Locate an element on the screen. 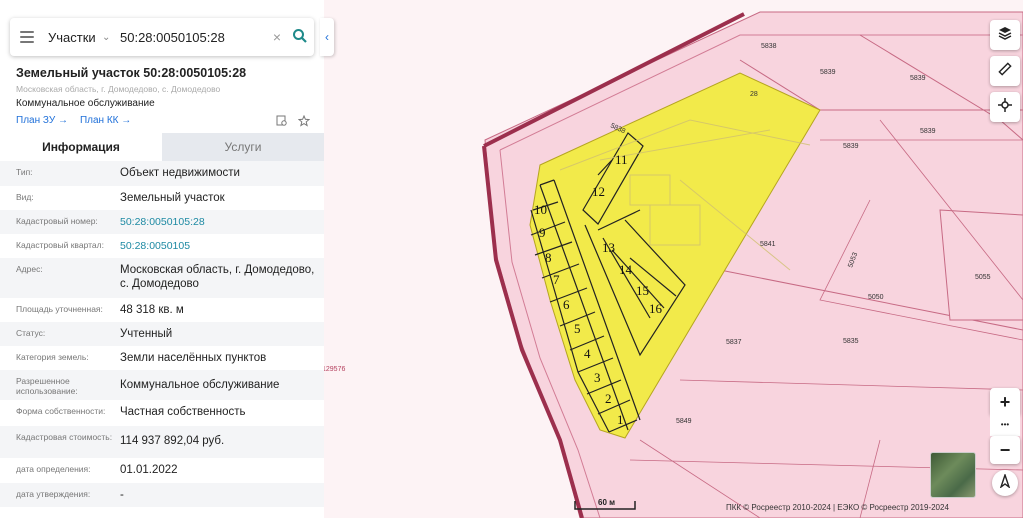 This screenshot has height=518, width=1023. locate-object-icon is located at coordinates (282, 123).